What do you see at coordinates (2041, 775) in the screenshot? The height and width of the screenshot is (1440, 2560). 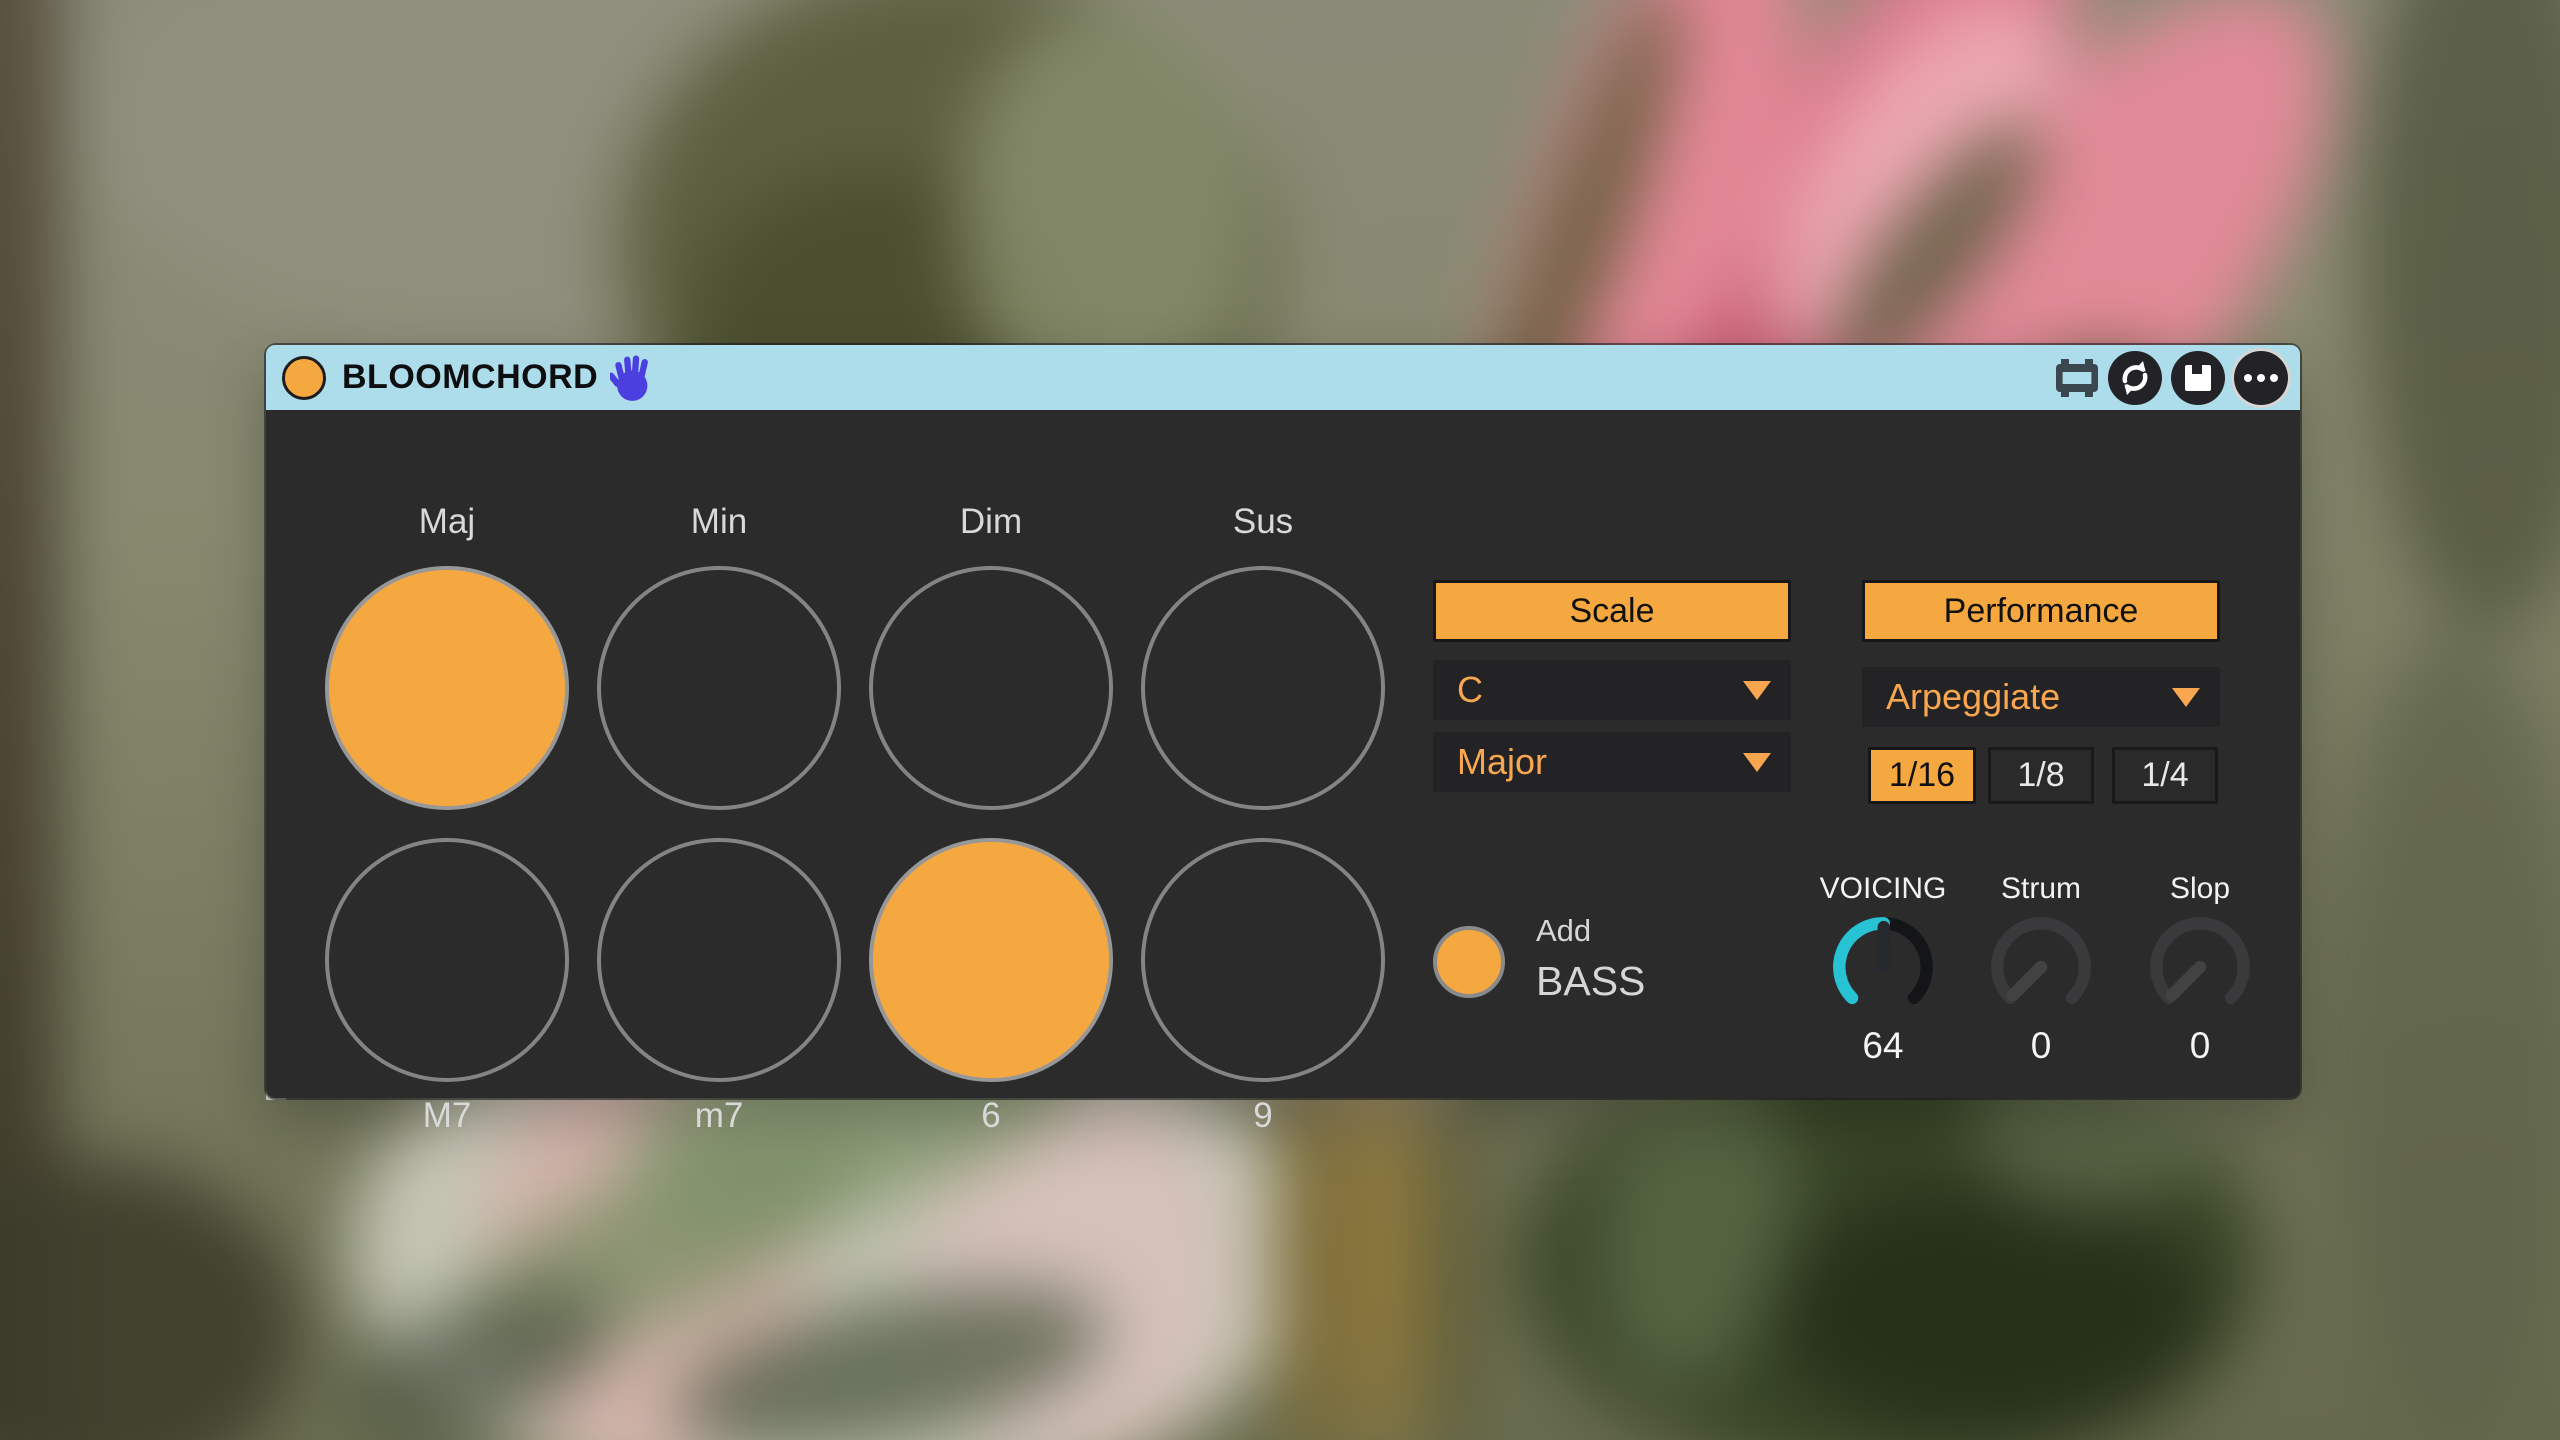 I see `rate-button-1-8: 1/8` at bounding box center [2041, 775].